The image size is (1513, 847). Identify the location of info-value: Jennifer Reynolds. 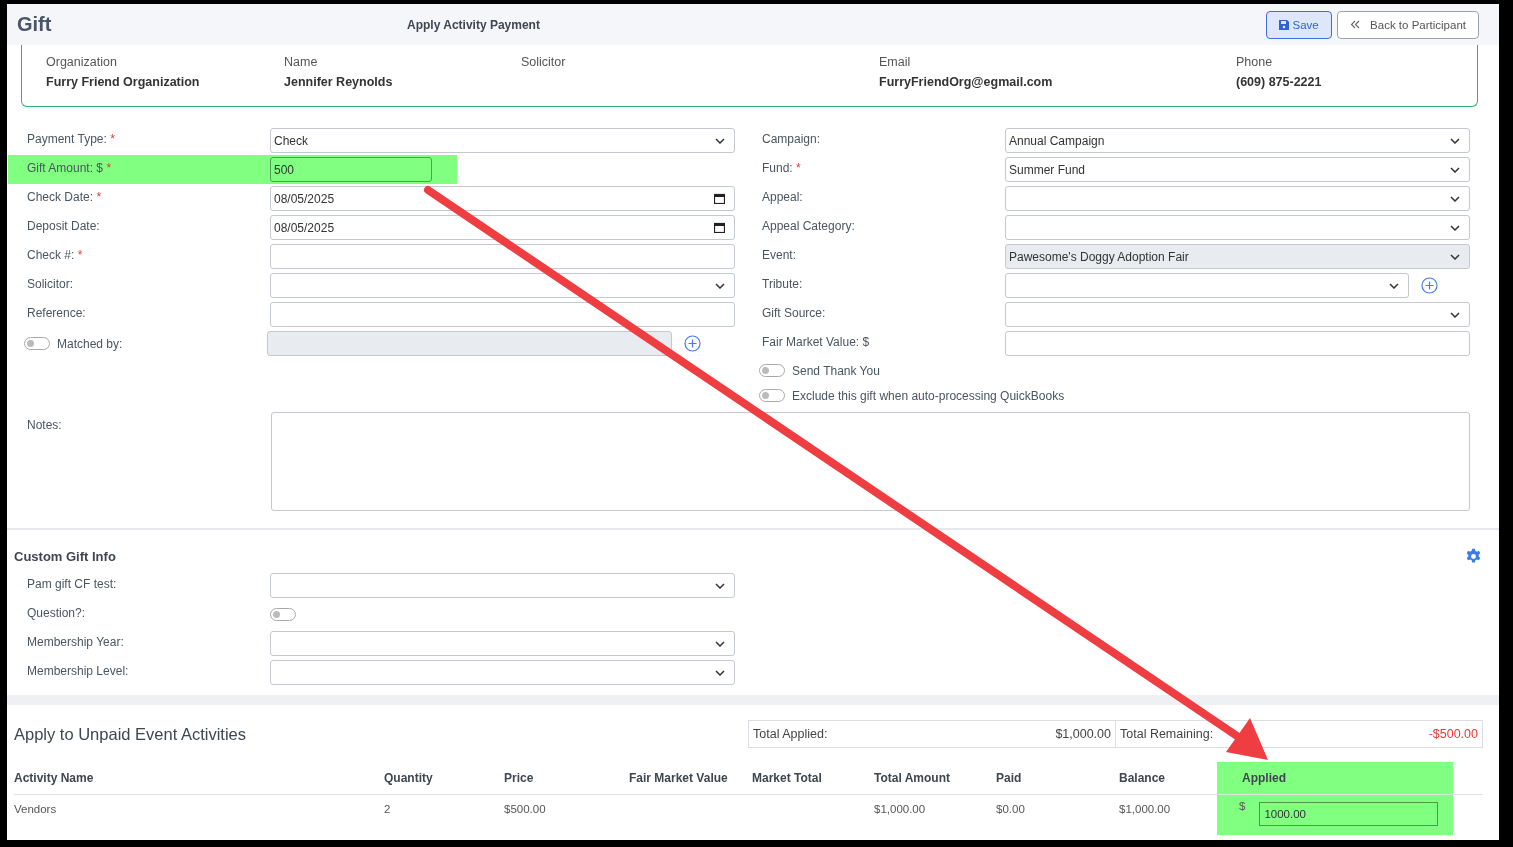
(339, 82).